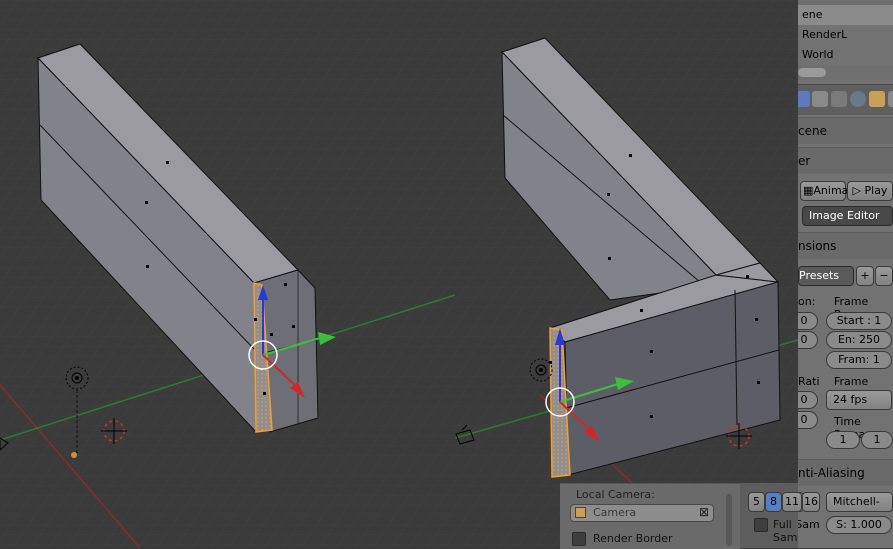 Image resolution: width=893 pixels, height=549 pixels. I want to click on display-select: Image Editor, so click(847, 216).